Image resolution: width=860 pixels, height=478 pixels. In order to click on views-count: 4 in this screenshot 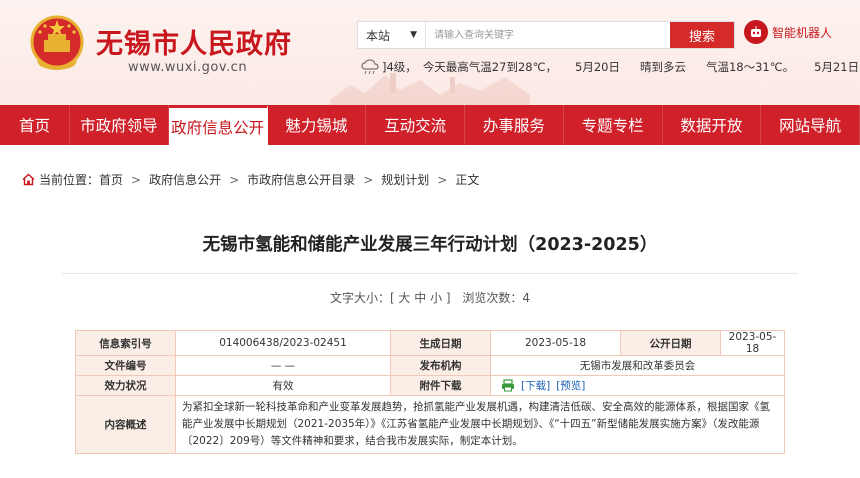, I will do `click(526, 298)`.